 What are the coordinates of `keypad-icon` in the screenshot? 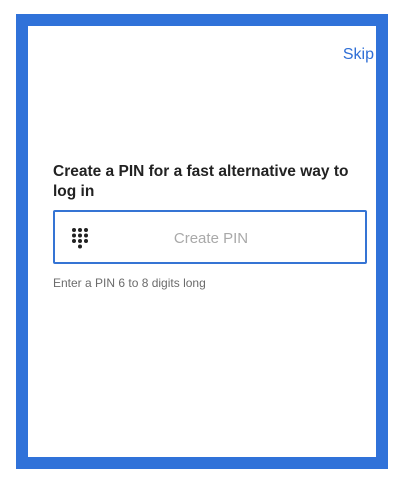 It's located at (80, 238).